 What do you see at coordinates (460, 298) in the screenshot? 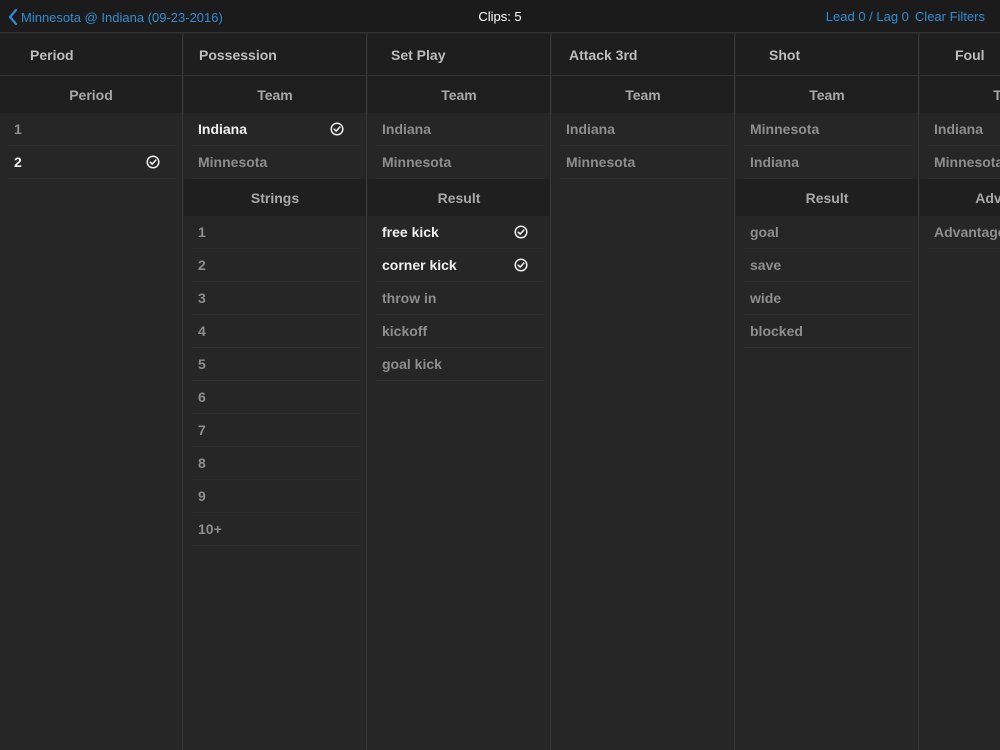
I see `filter-option: throw in` at bounding box center [460, 298].